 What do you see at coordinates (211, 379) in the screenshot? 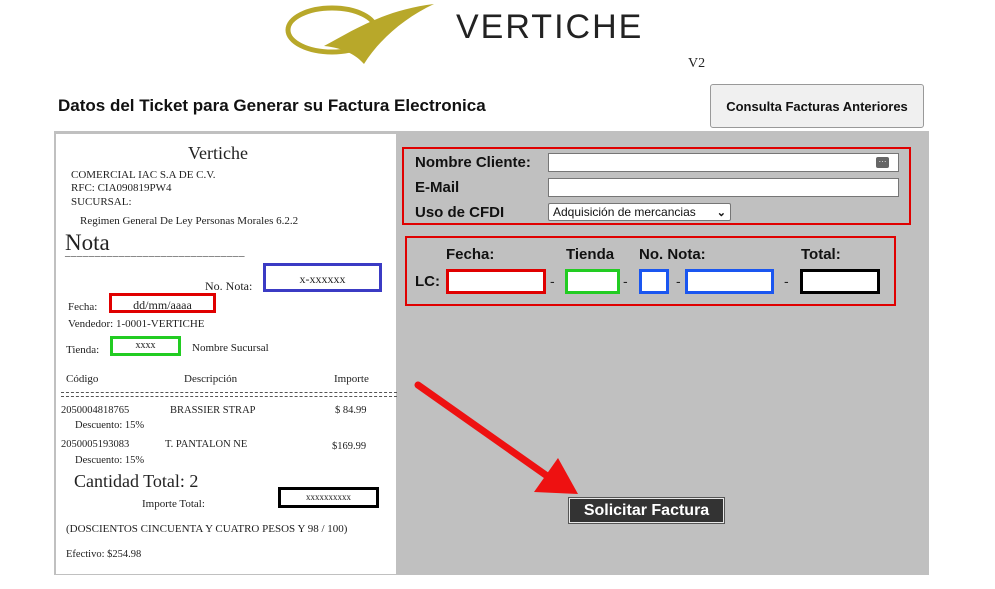
I see `ticket-col-descripcion: Descripción` at bounding box center [211, 379].